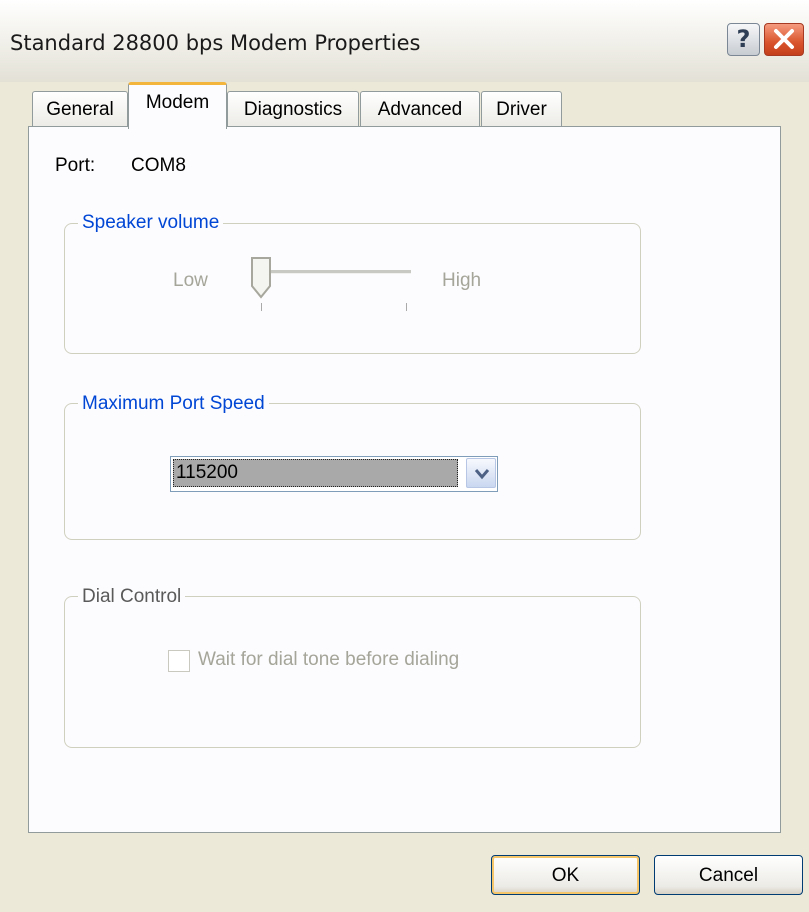  I want to click on port-label: Port:, so click(75, 165).